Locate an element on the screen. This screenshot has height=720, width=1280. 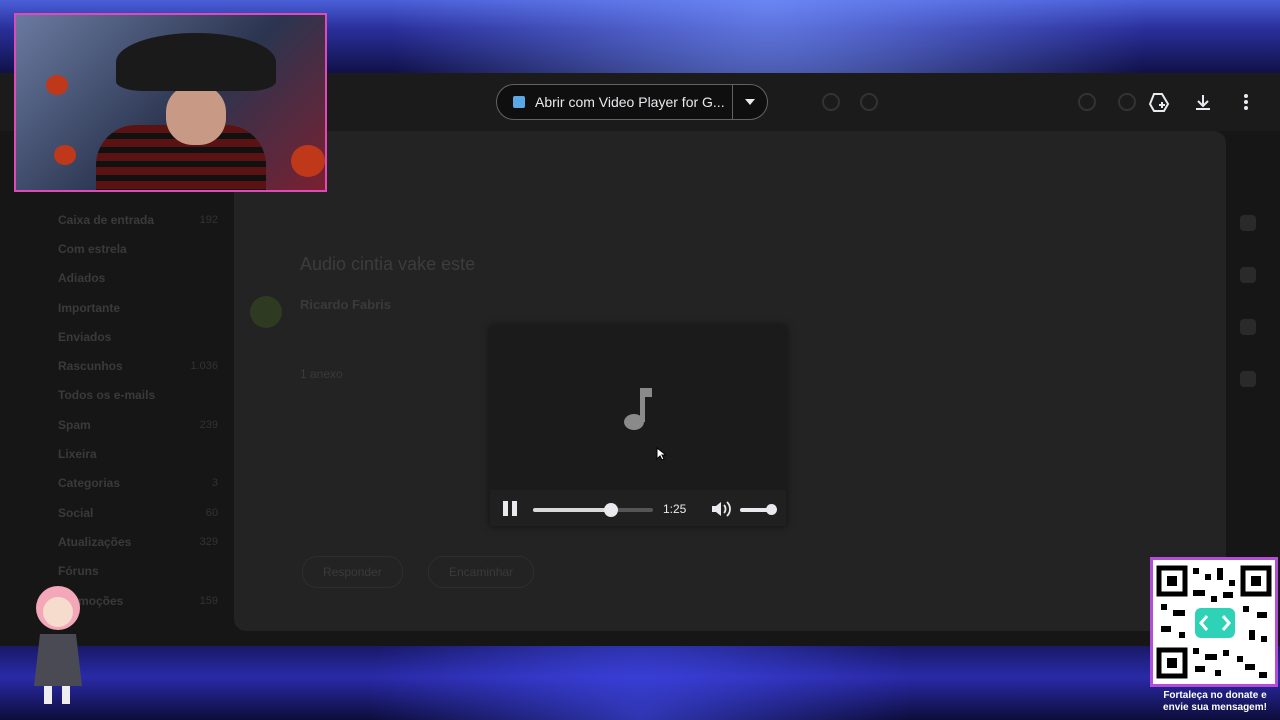
sidebar-item: Todos os e-mails is located at coordinates (107, 395).